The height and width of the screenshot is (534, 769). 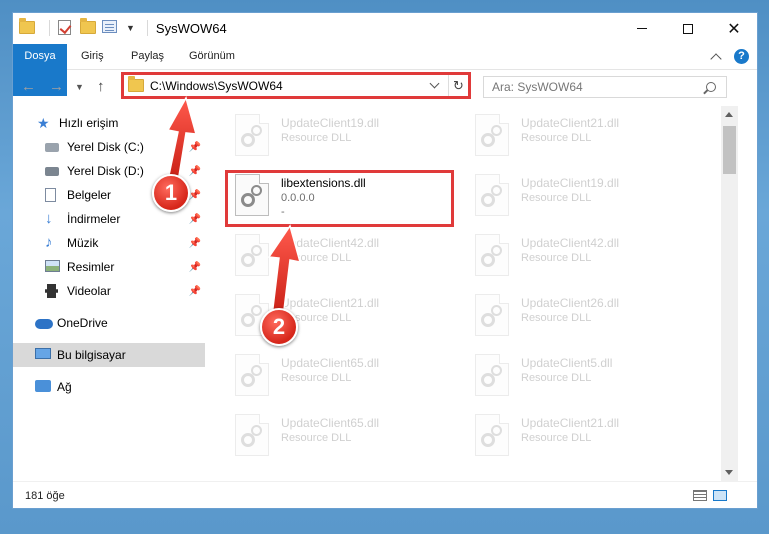 I want to click on sidebar-item-onedrive: OneDrive, so click(x=109, y=323).